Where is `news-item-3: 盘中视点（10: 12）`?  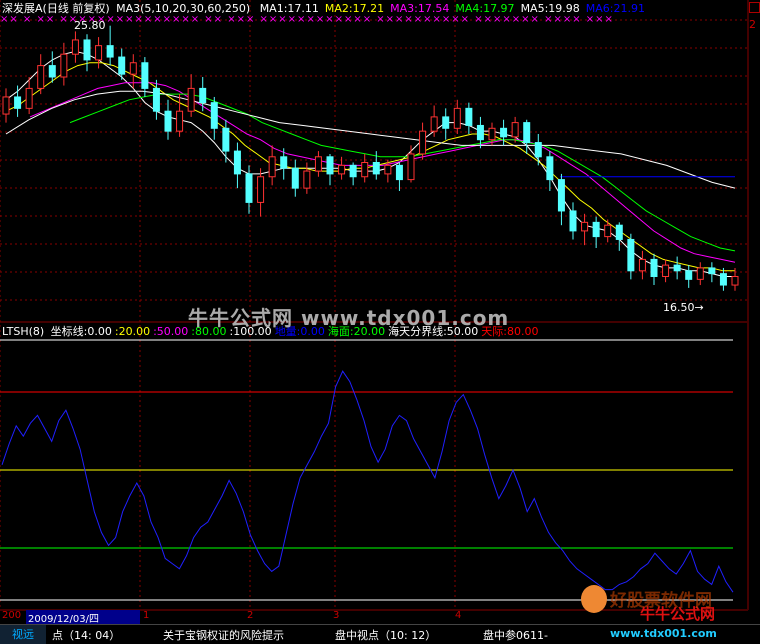 news-item-3: 盘中视点（10: 12） is located at coordinates (385, 635).